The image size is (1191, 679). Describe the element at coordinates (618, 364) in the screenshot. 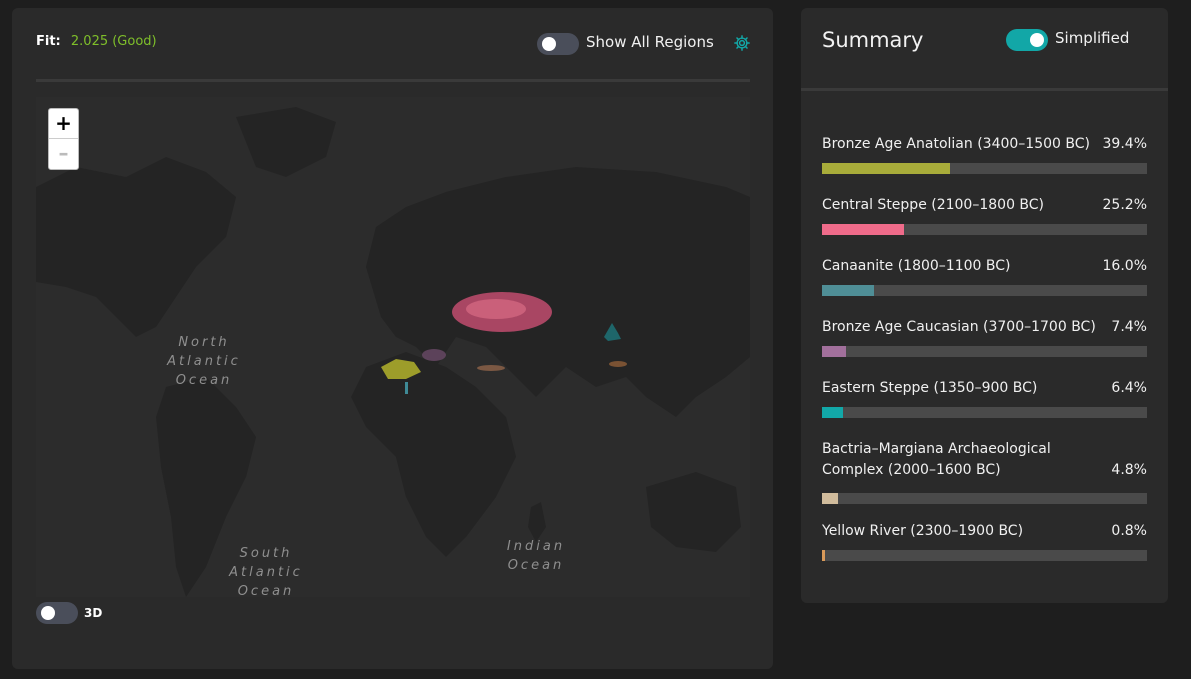

I see `region-yellow-river` at that location.